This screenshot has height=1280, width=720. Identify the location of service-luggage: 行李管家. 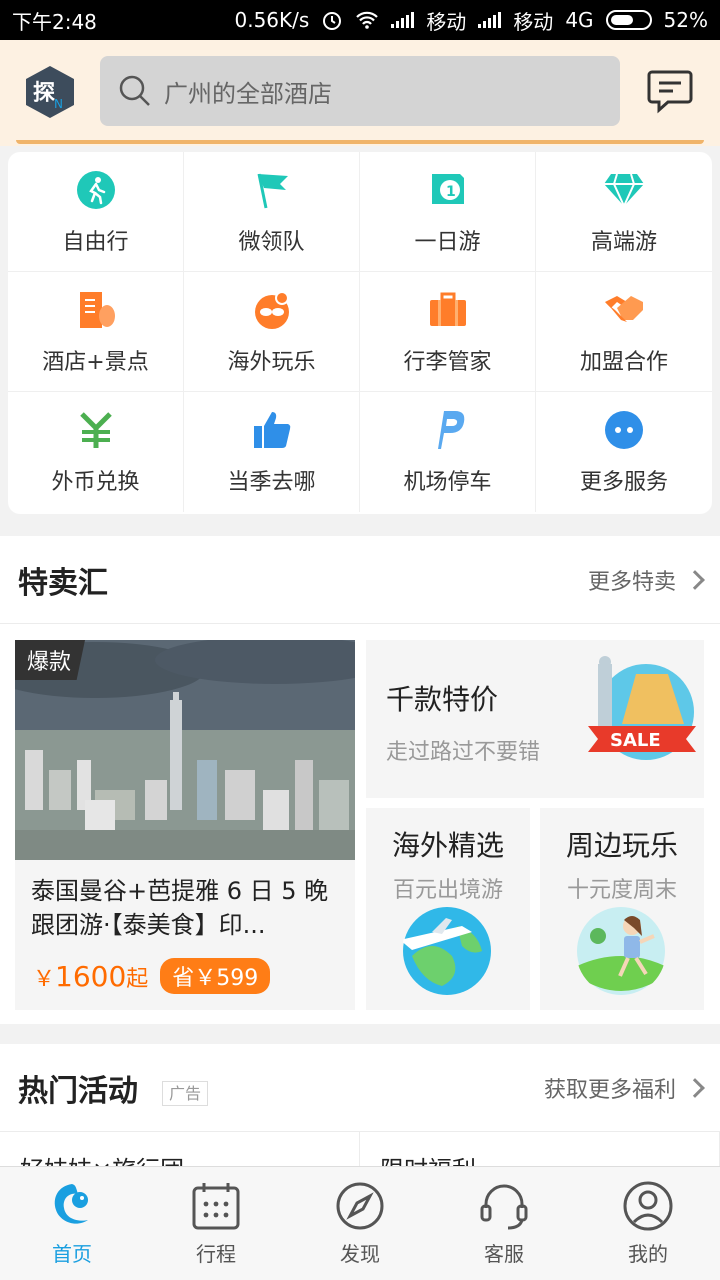
(448, 332).